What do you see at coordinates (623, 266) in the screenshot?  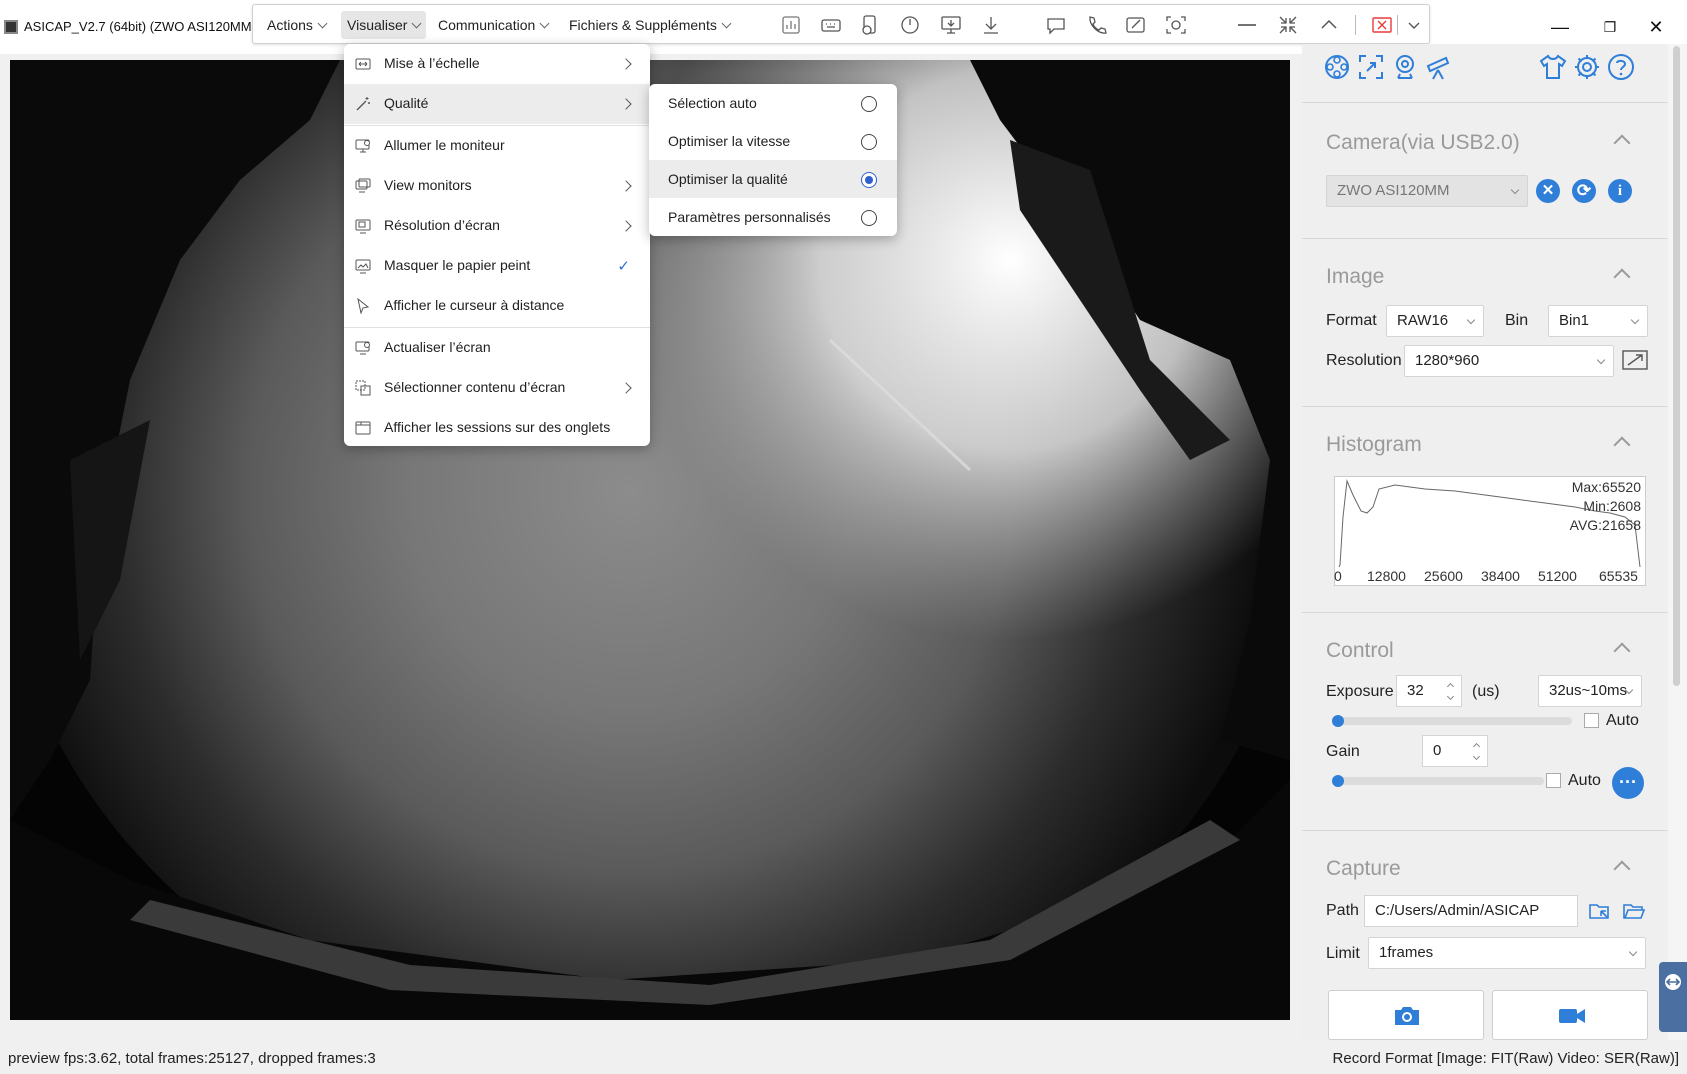 I see `checkmark-icon: ✓` at bounding box center [623, 266].